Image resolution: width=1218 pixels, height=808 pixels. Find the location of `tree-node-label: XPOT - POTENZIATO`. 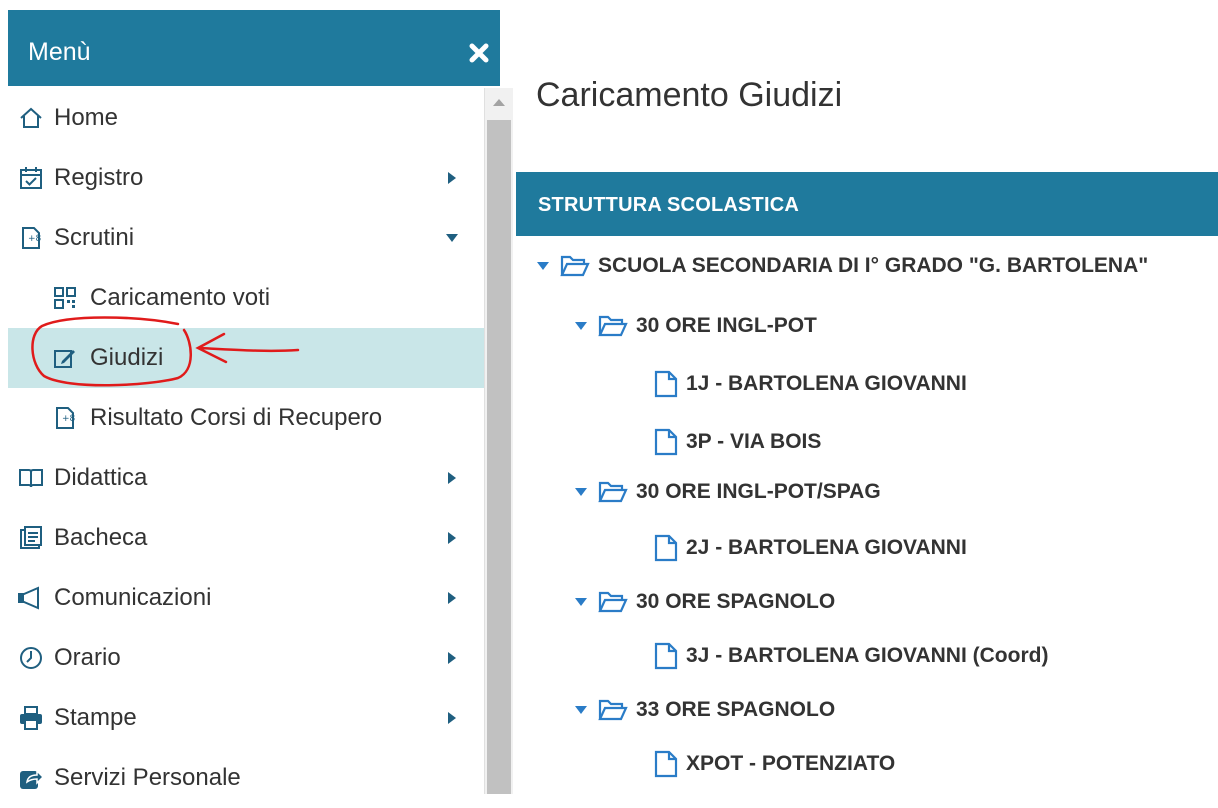

tree-node-label: XPOT - POTENZIATO is located at coordinates (791, 763).